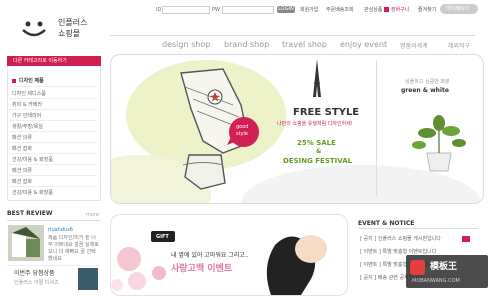 The height and width of the screenshot is (296, 490). I want to click on category-item: 취미 & 카메라, so click(27, 104).